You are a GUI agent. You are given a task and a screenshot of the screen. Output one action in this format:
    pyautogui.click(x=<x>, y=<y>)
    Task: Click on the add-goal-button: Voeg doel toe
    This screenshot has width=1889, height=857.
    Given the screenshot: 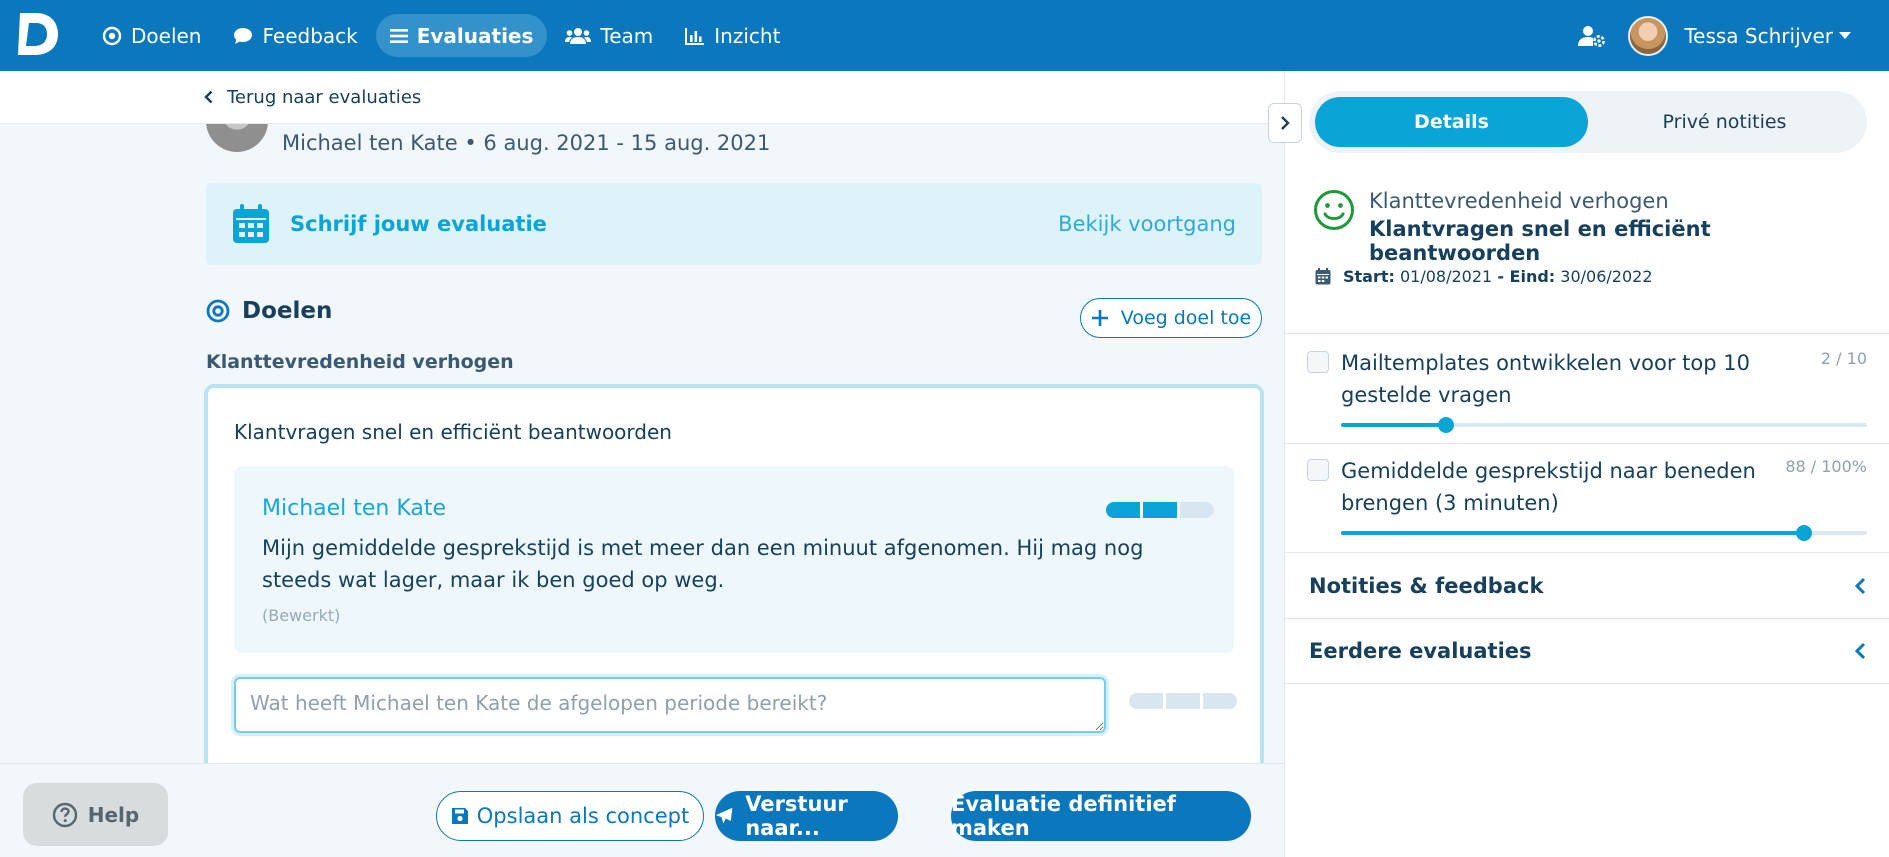 What is the action you would take?
    pyautogui.click(x=1171, y=318)
    